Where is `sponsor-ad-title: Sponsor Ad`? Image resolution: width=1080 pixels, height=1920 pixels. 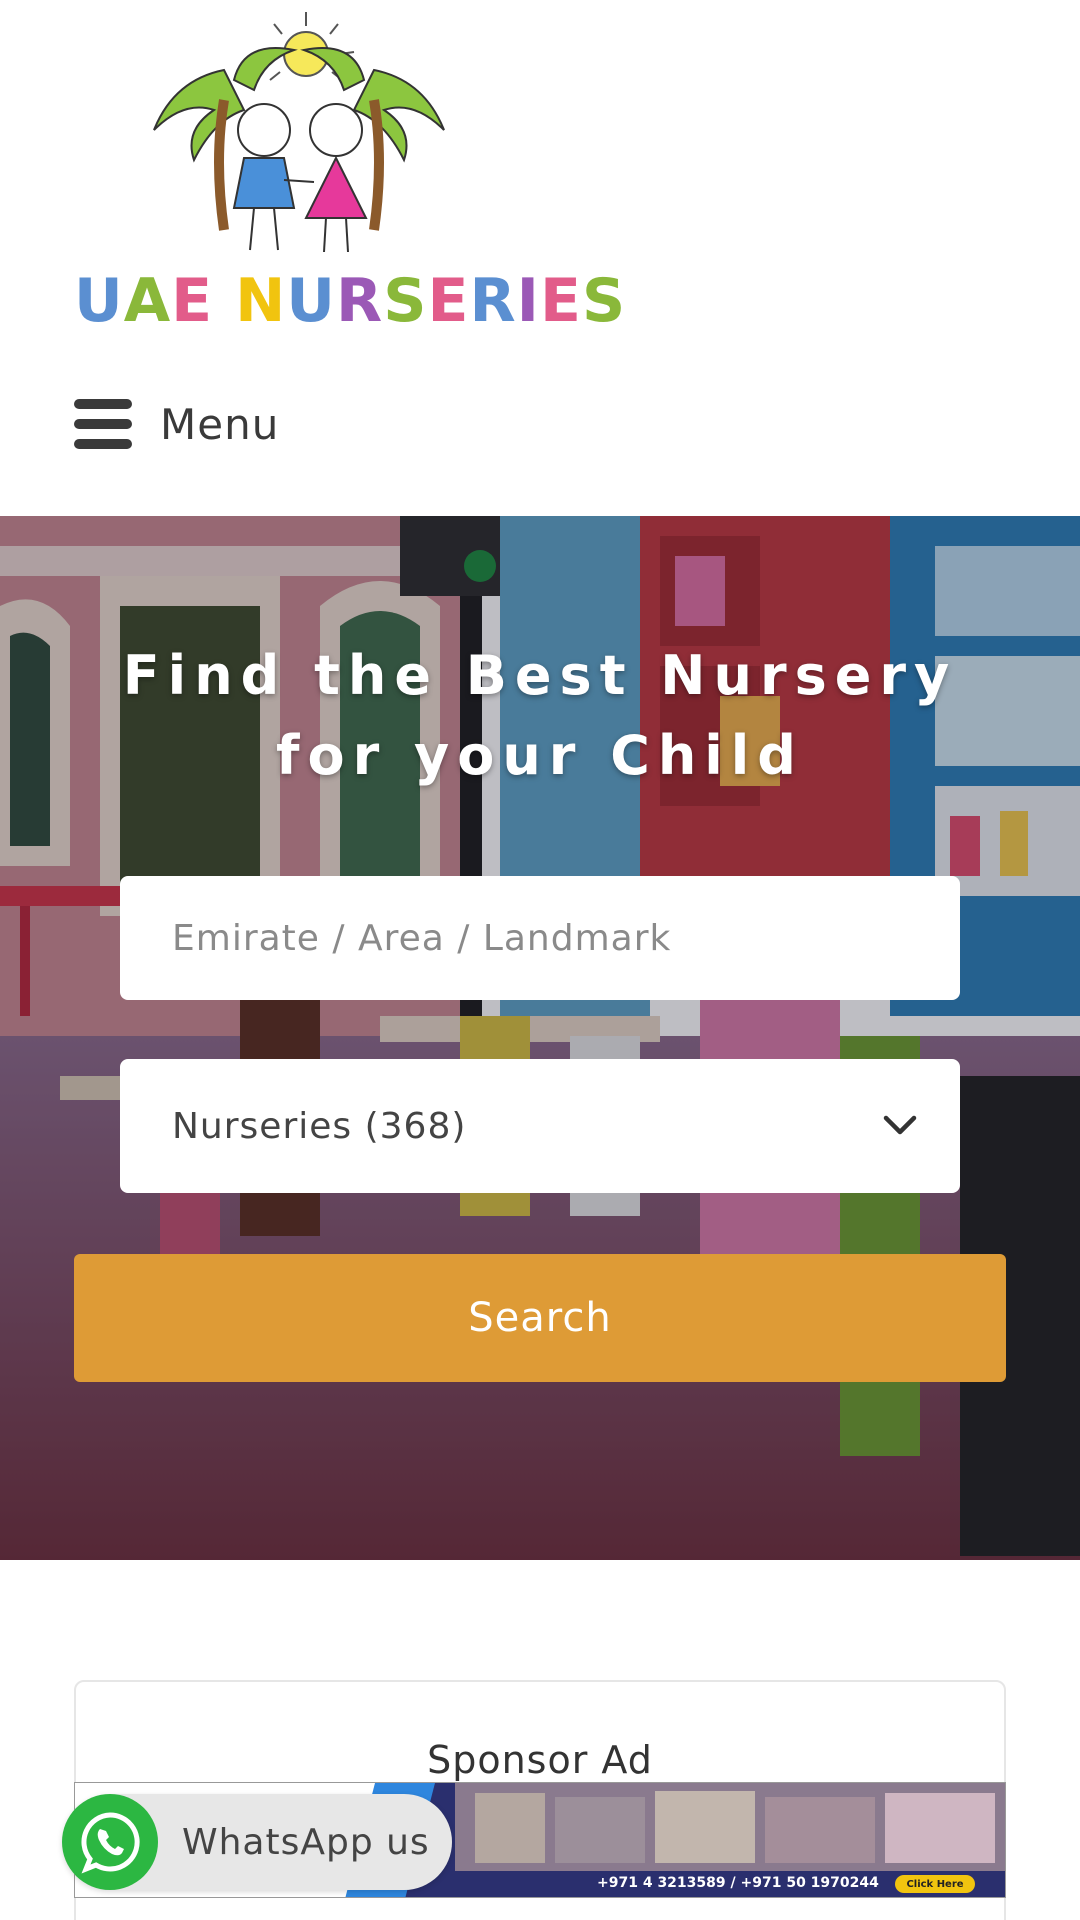
sponsor-ad-title: Sponsor Ad is located at coordinates (540, 1760).